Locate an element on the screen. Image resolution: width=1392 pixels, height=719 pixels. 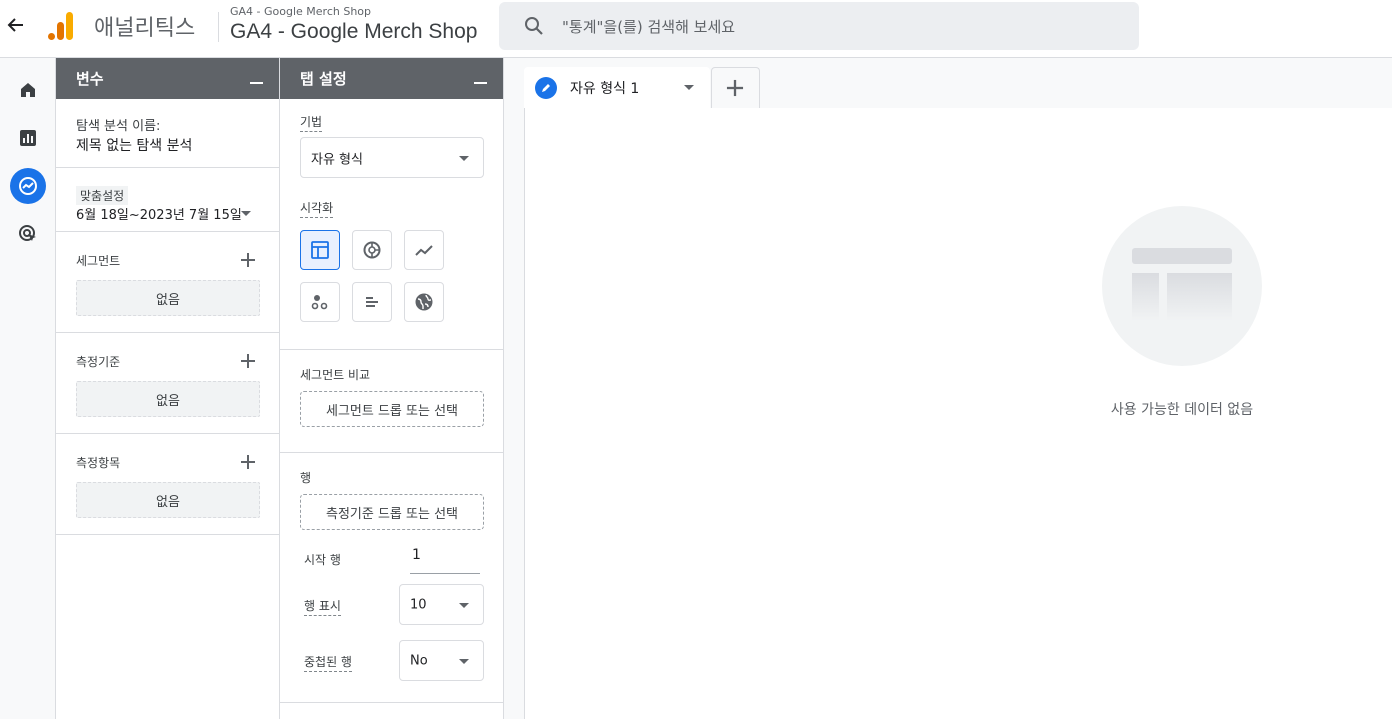
empty-table-icon is located at coordinates (1182, 284).